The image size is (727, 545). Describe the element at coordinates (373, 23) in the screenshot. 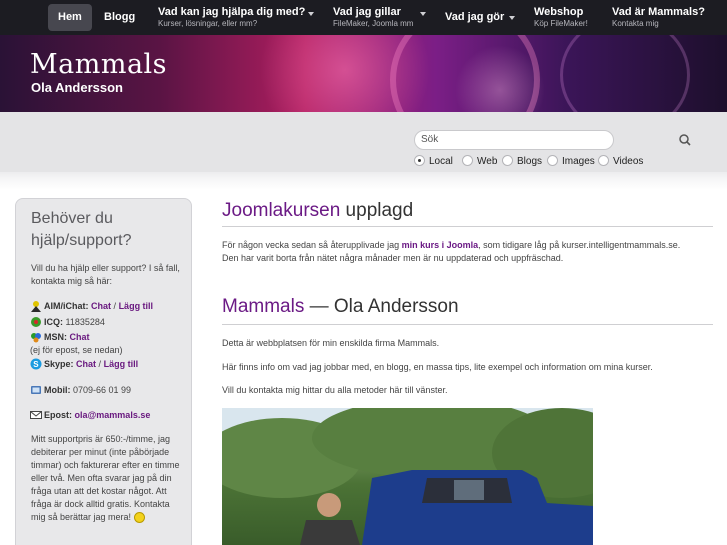

I see `nav-likes-sub: FileMaker, Joomla mm` at that location.